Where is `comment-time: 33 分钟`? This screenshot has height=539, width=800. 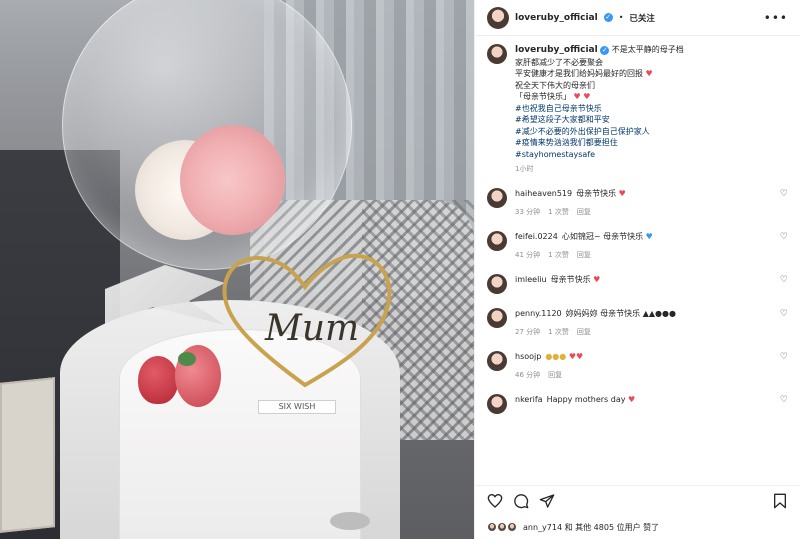 comment-time: 33 分钟 is located at coordinates (528, 212).